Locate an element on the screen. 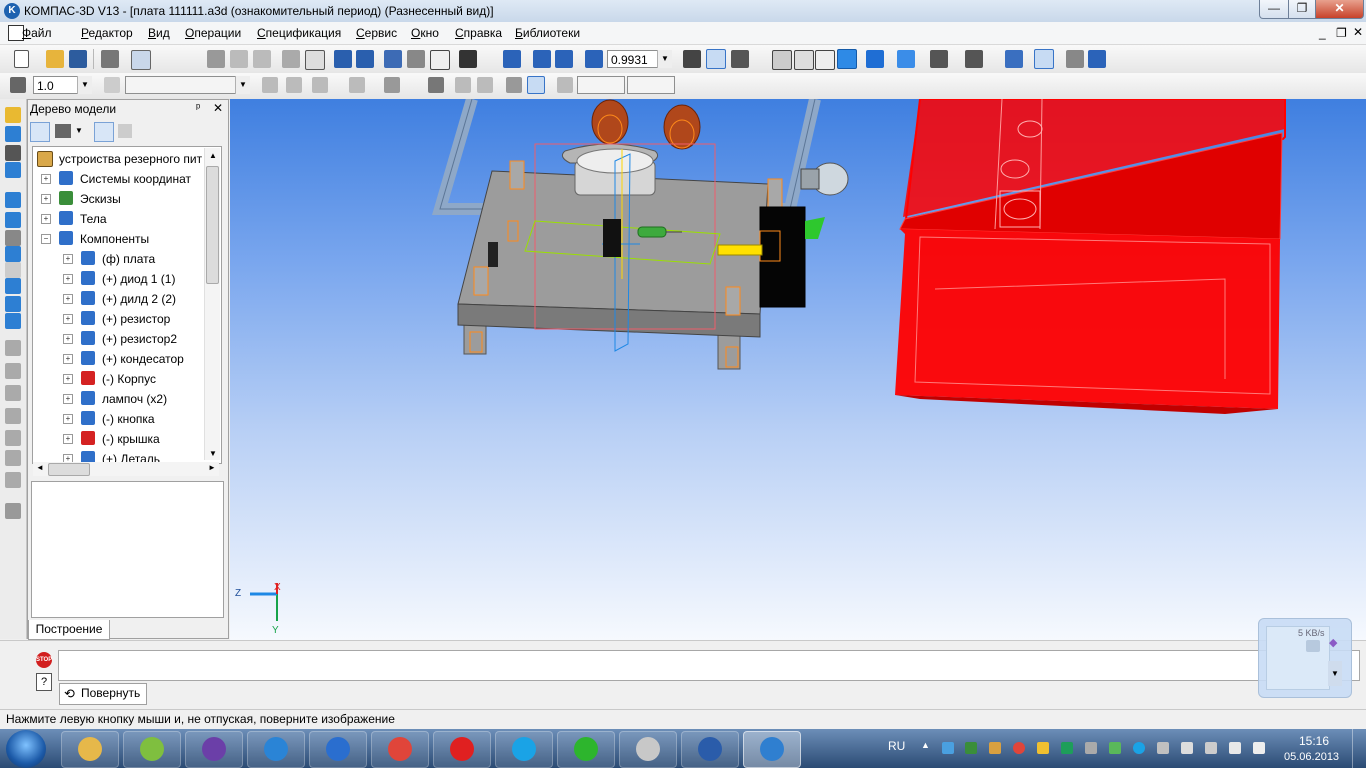 This screenshot has width=1366, height=768. measure-icon is located at coordinates (1014, 59).